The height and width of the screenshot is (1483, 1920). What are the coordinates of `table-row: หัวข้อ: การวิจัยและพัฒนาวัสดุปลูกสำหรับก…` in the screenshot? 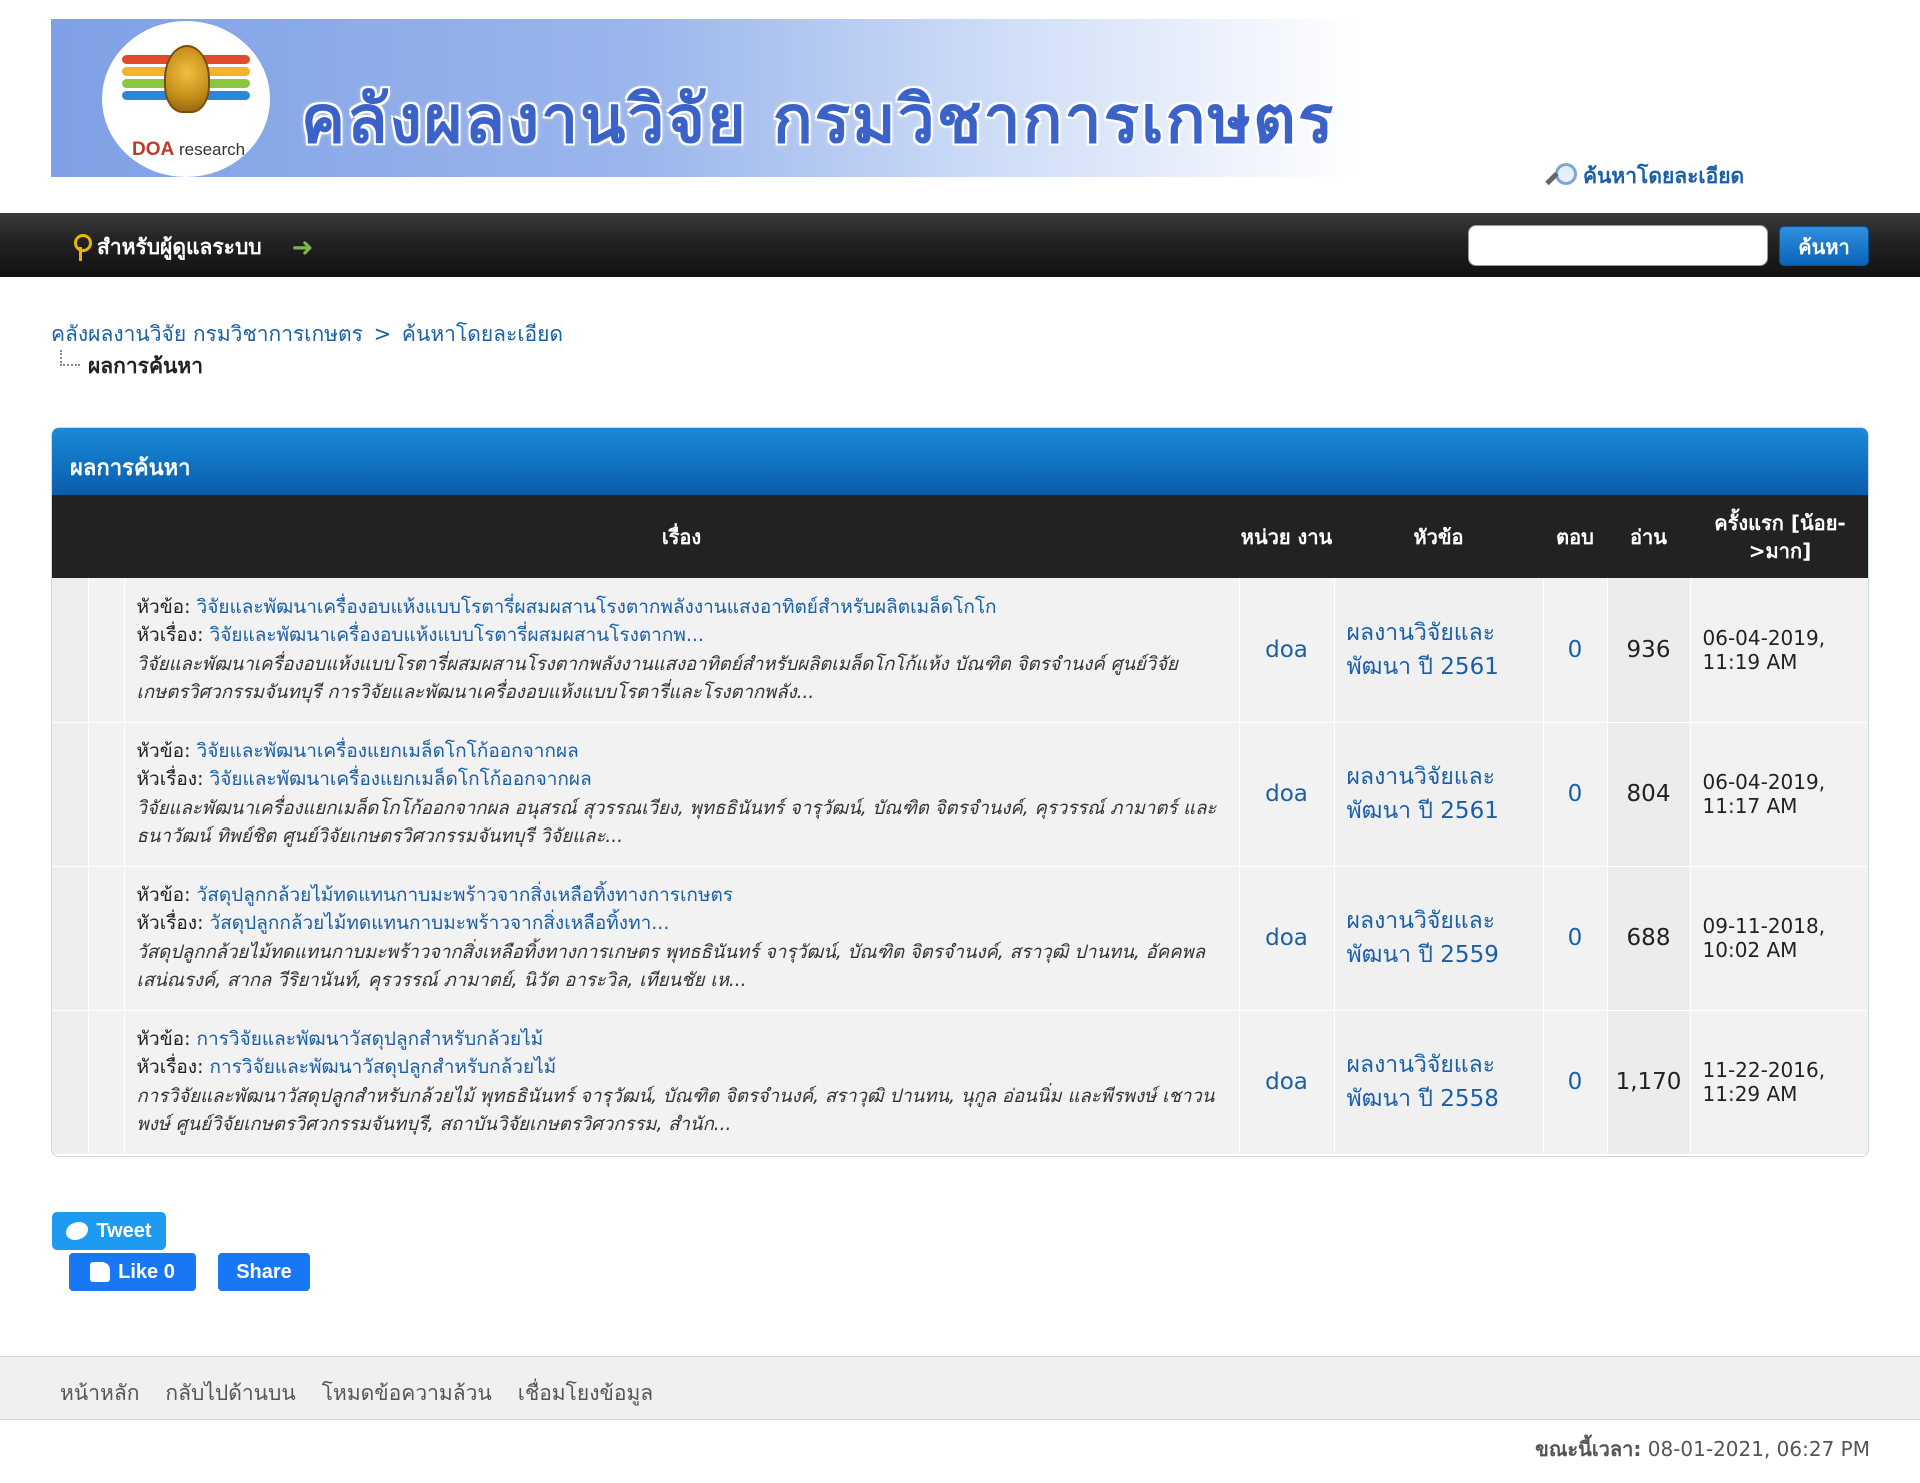 It's located at (960, 1082).